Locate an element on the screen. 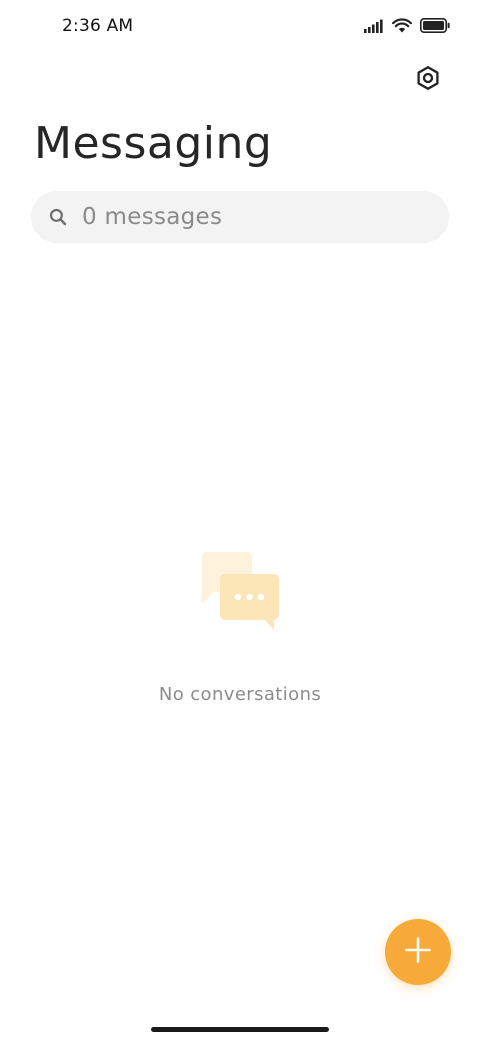 This screenshot has width=480, height=1040. status-time: 2:36 AM is located at coordinates (98, 26).